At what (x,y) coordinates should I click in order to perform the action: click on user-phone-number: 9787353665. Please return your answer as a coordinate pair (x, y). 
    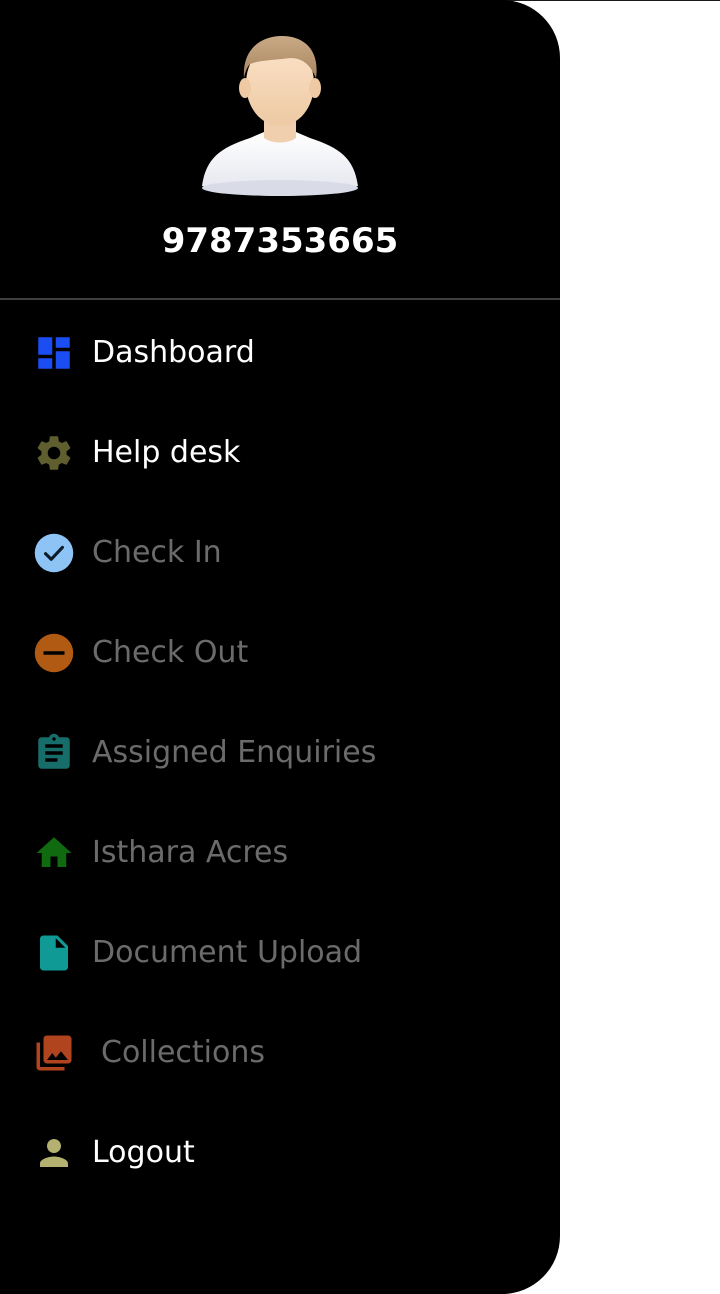
    Looking at the image, I should click on (280, 241).